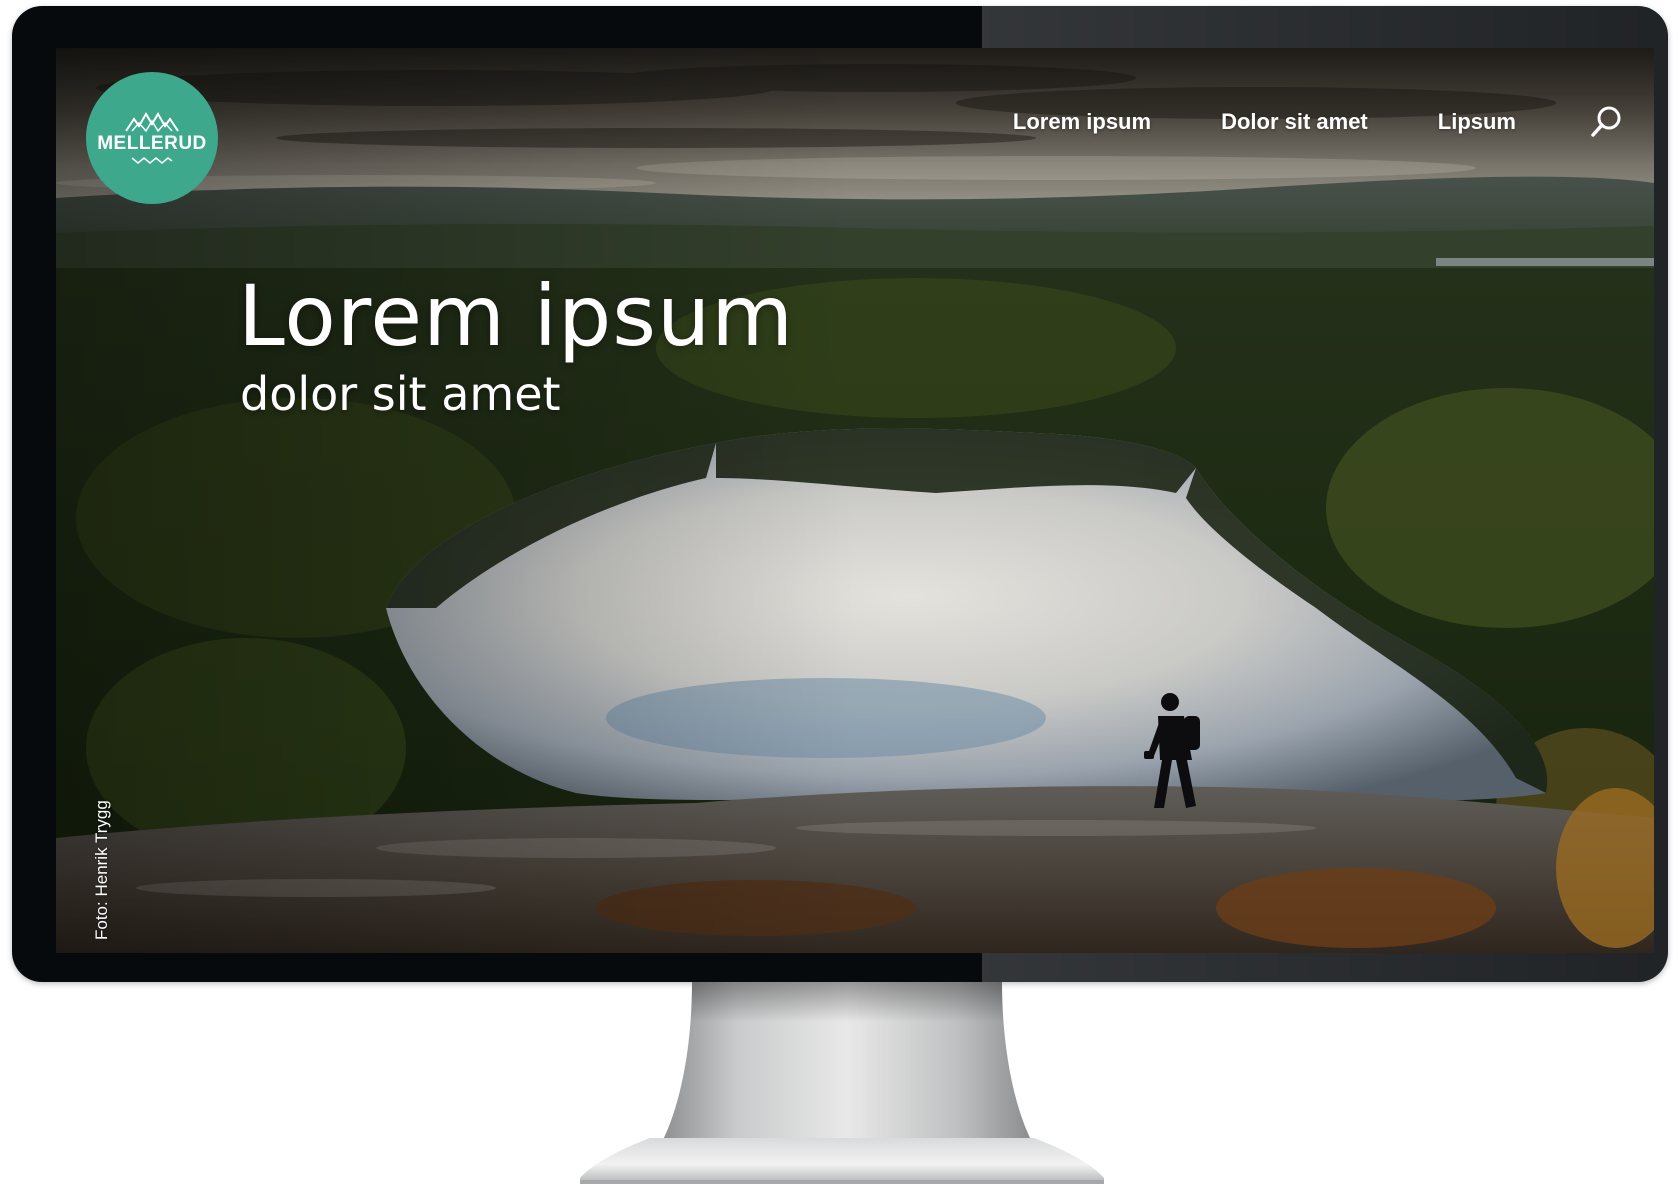  What do you see at coordinates (101, 870) in the screenshot?
I see `photo-credit: Foto: Henrik Trygg` at bounding box center [101, 870].